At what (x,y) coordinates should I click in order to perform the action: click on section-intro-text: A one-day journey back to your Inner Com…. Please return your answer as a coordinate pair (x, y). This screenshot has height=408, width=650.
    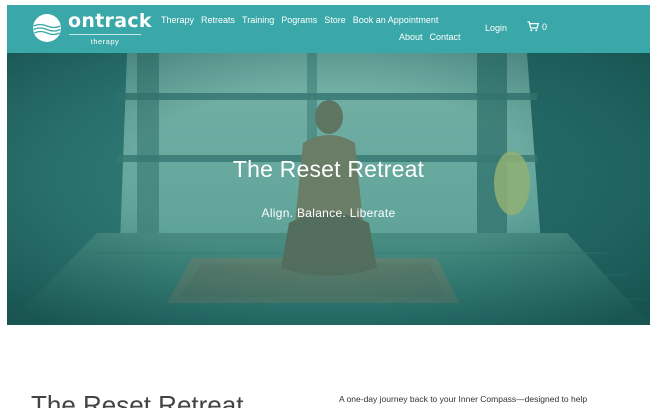
    Looking at the image, I should click on (463, 399).